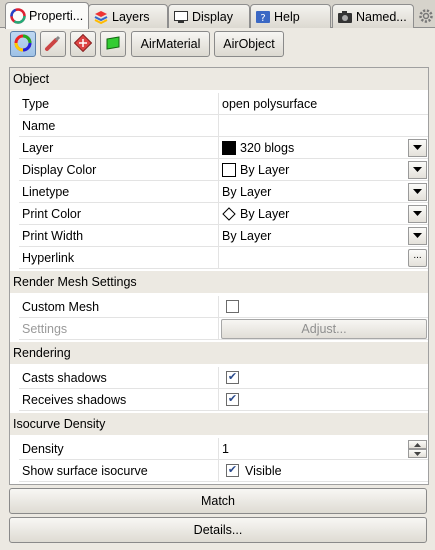 The image size is (435, 550). What do you see at coordinates (229, 169) in the screenshot?
I see `display-color-swatch` at bounding box center [229, 169].